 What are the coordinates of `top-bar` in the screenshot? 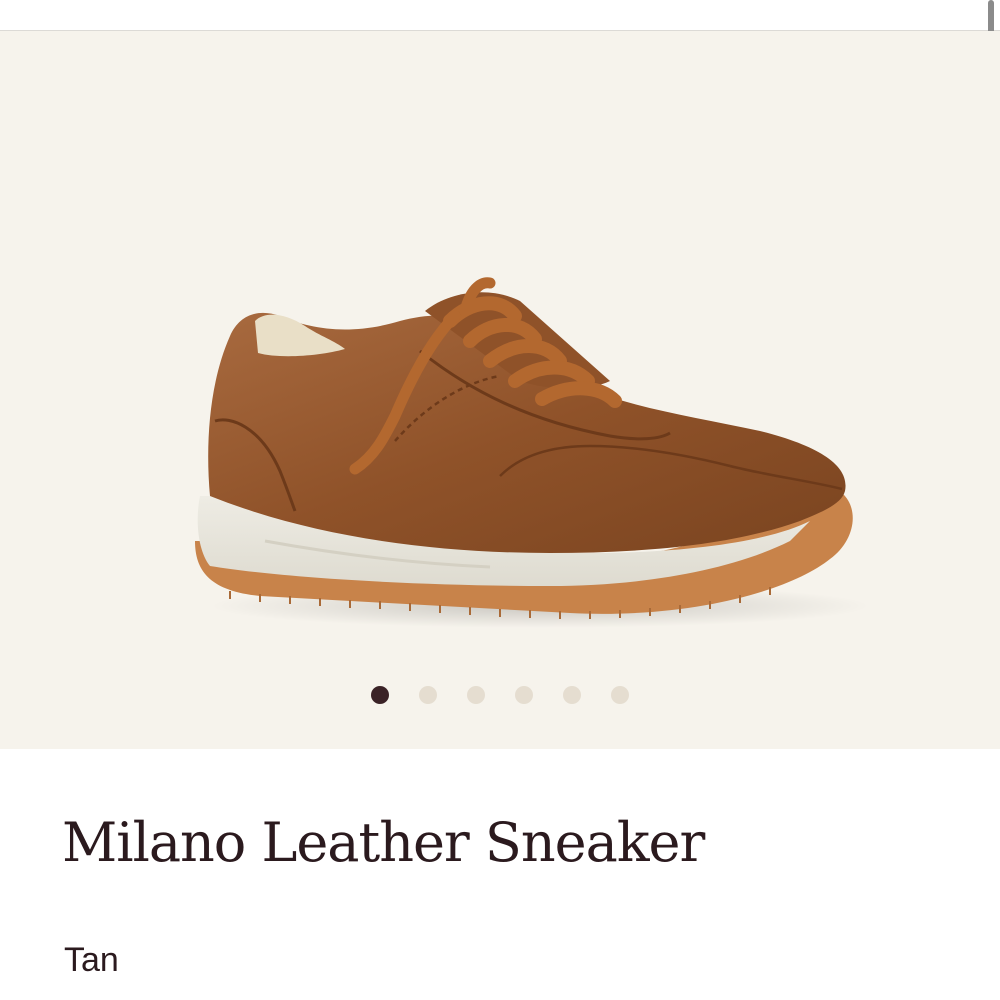 It's located at (500, 15).